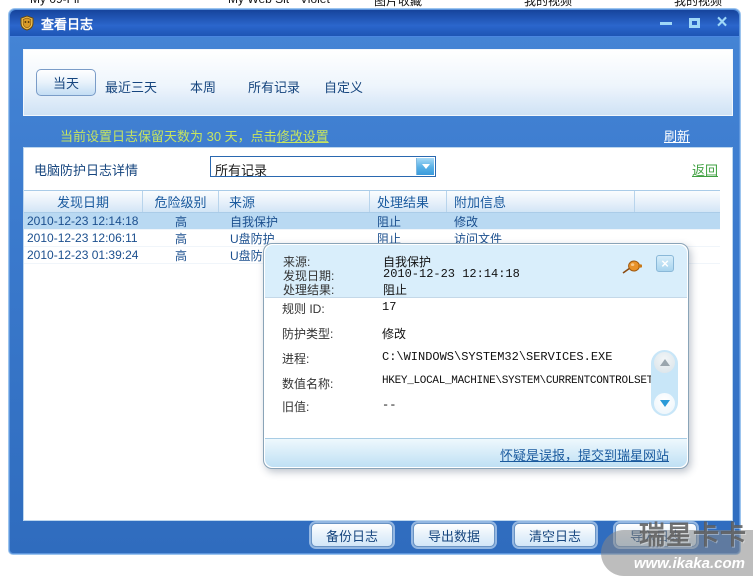 The width and height of the screenshot is (753, 588). Describe the element at coordinates (466, 221) in the screenshot. I see `cell-info: 修改` at that location.